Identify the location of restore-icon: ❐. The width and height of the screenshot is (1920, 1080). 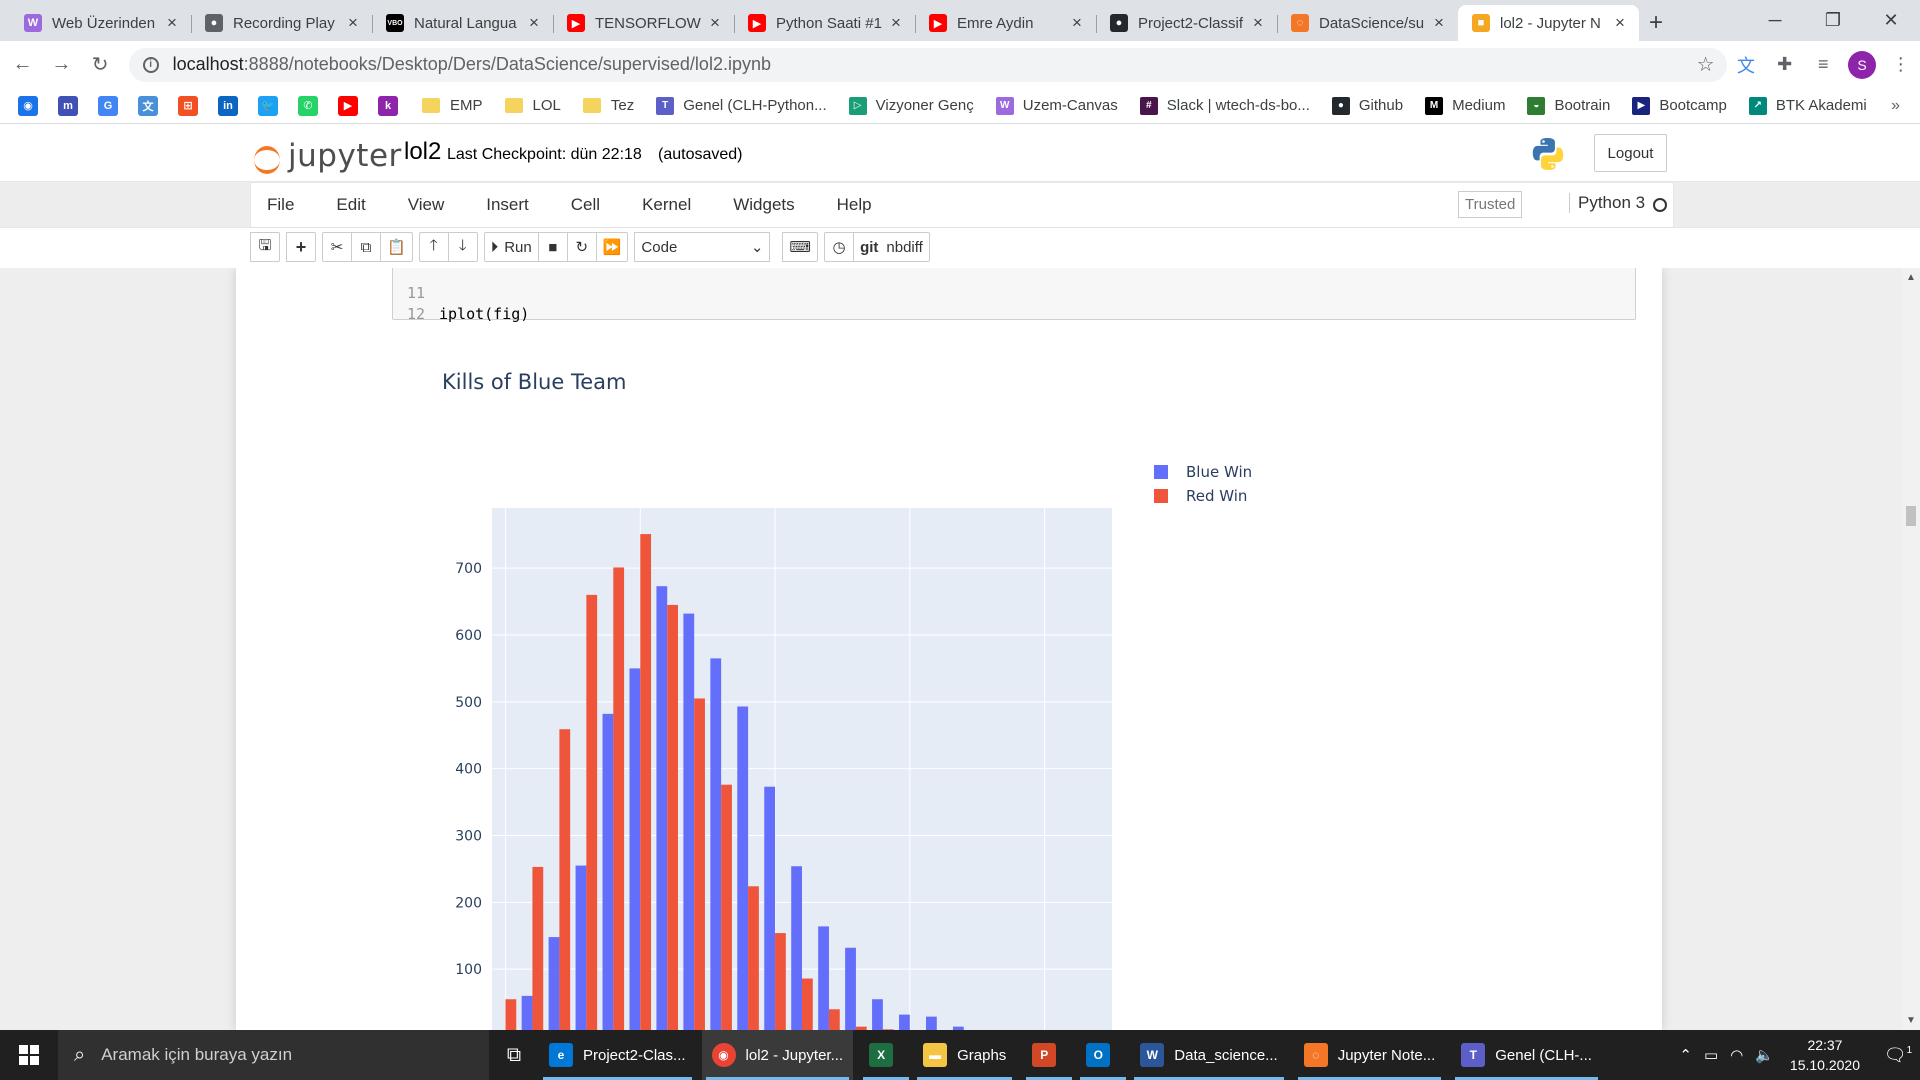
(1833, 20).